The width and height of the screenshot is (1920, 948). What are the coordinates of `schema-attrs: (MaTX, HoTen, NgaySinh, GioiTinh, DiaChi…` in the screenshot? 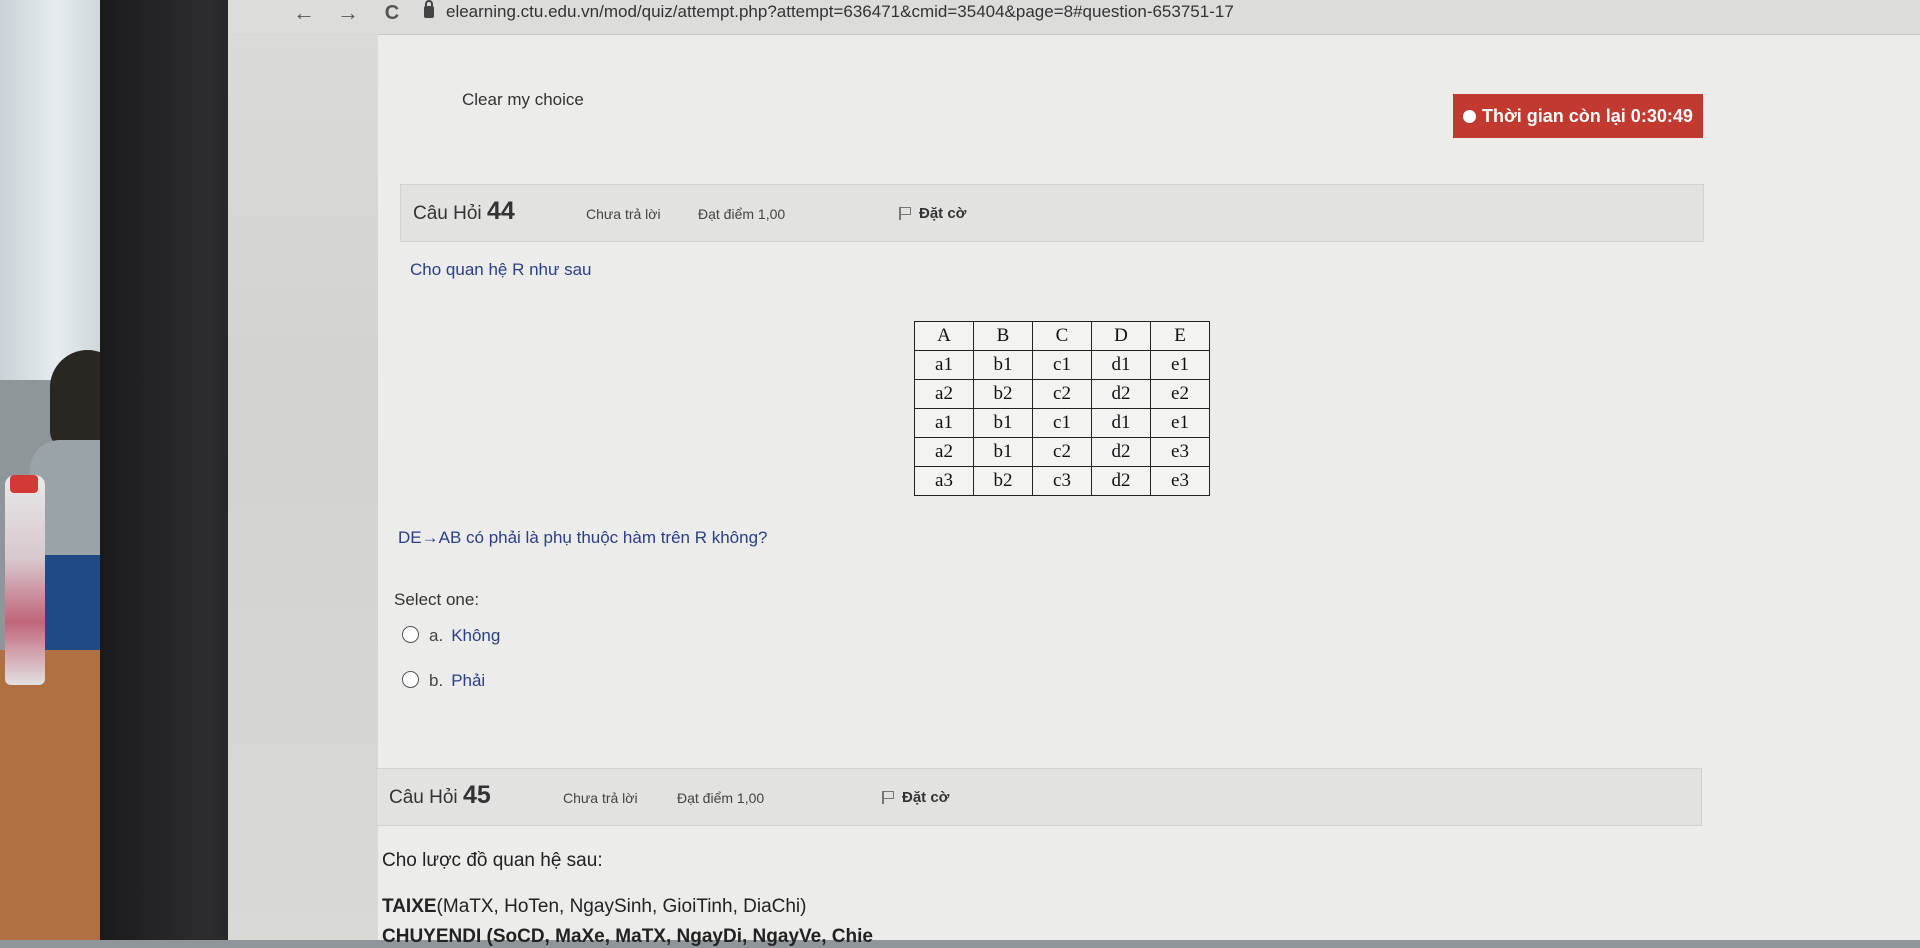 It's located at (621, 906).